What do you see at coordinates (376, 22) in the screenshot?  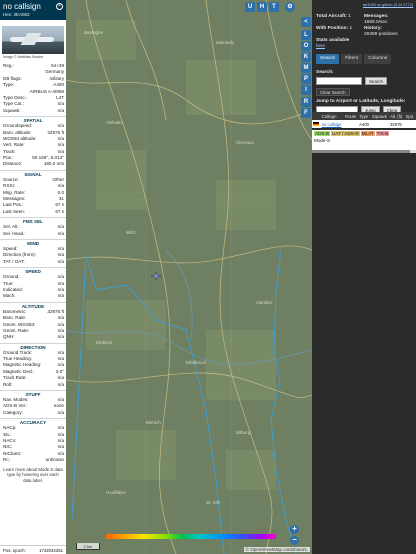 I see `stat-value: 1669.0/sec` at bounding box center [376, 22].